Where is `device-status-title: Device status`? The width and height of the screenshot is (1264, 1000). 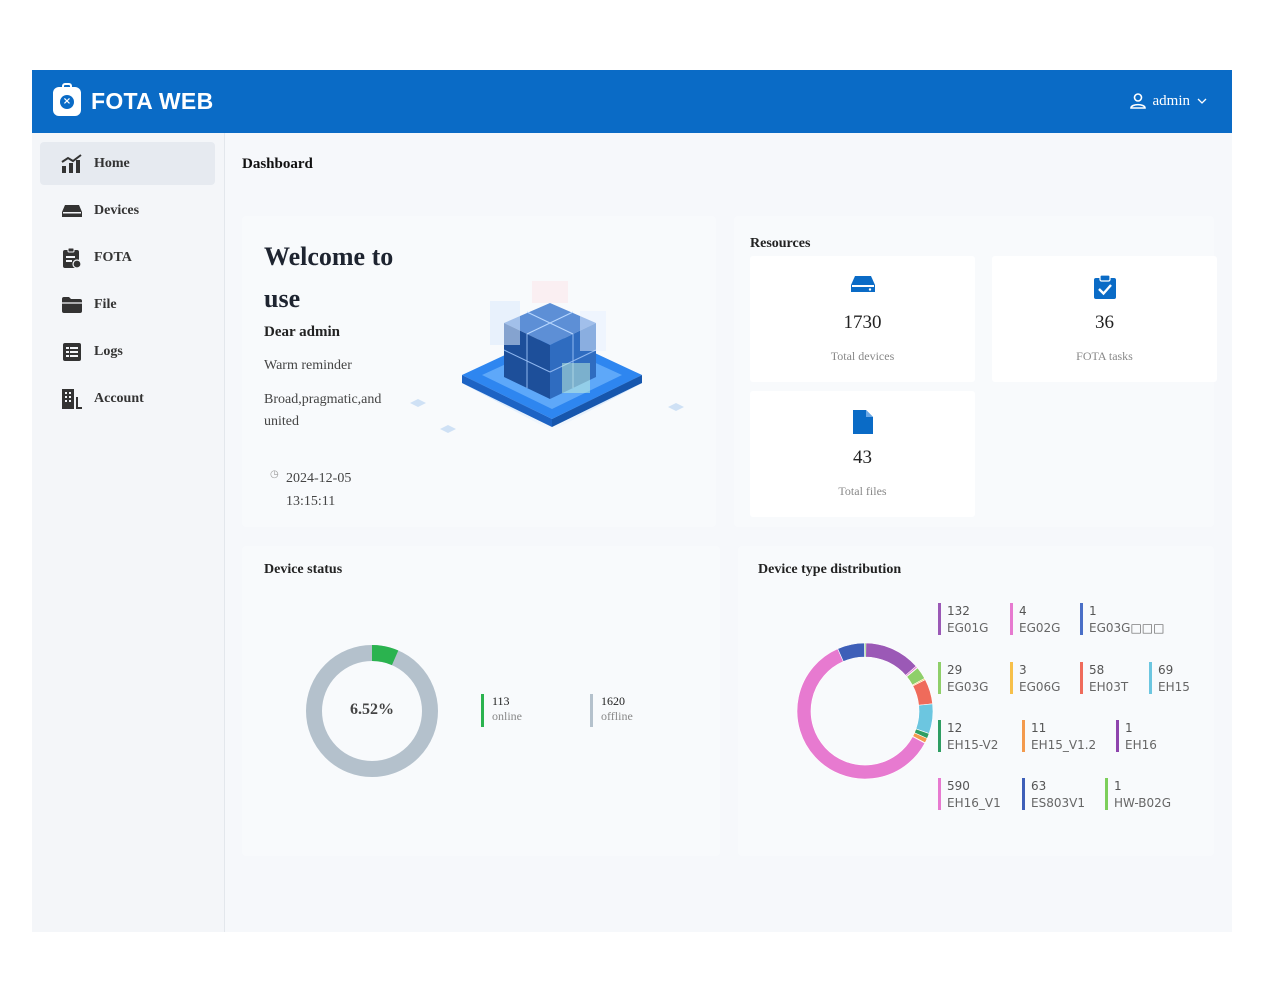
device-status-title: Device status is located at coordinates (303, 569).